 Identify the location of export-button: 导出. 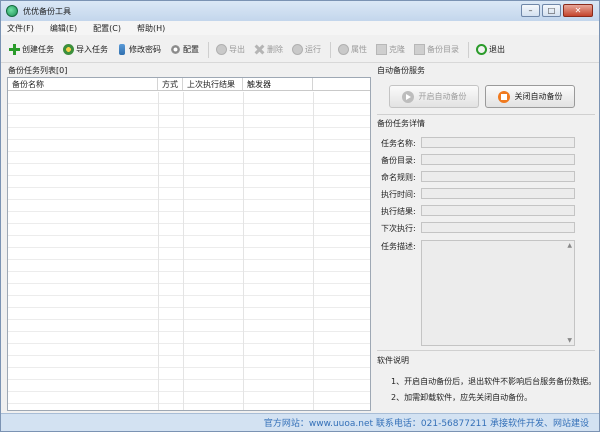
(230, 49).